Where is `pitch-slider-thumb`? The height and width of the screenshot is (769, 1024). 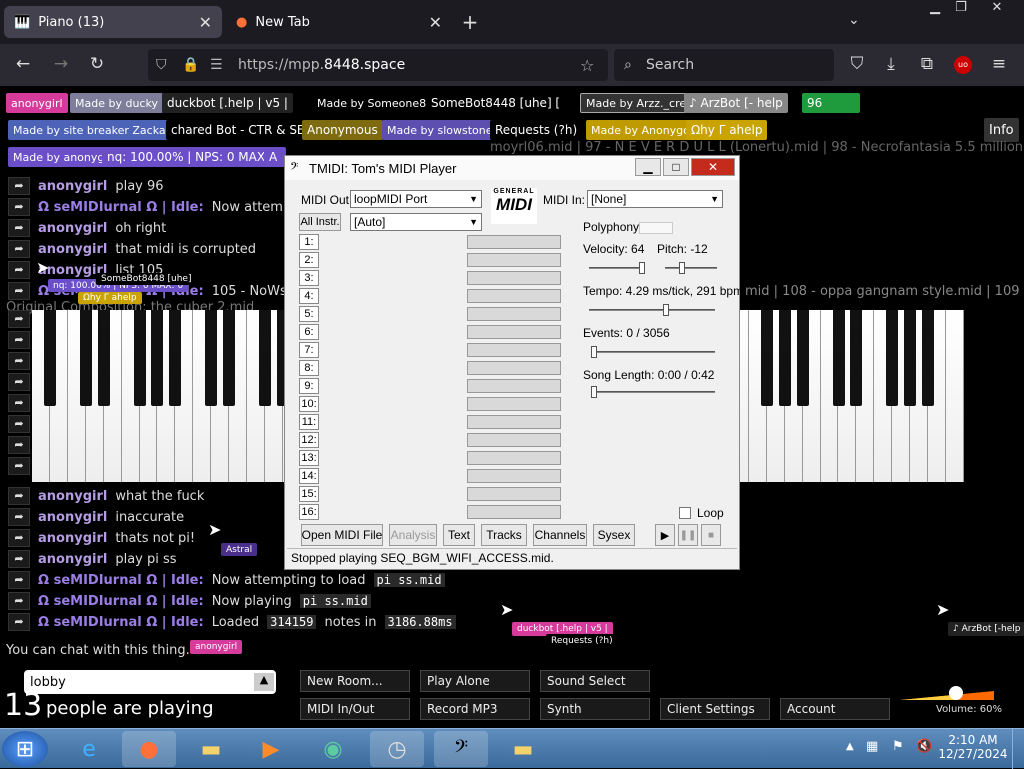 pitch-slider-thumb is located at coordinates (682, 268).